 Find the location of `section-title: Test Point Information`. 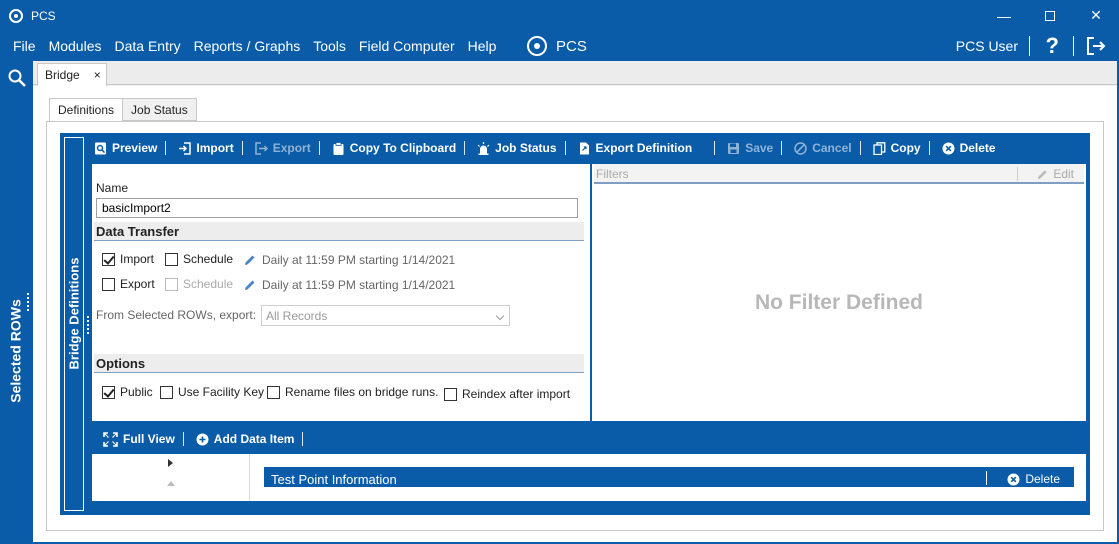

section-title: Test Point Information is located at coordinates (334, 479).